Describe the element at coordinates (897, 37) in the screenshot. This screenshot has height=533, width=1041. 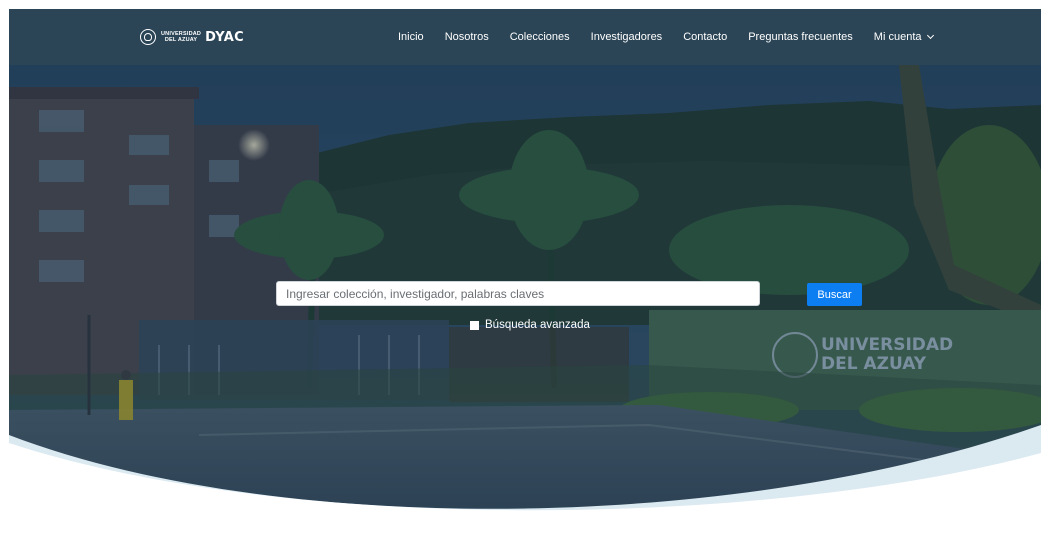
I see `account-label: Mi cuenta` at that location.